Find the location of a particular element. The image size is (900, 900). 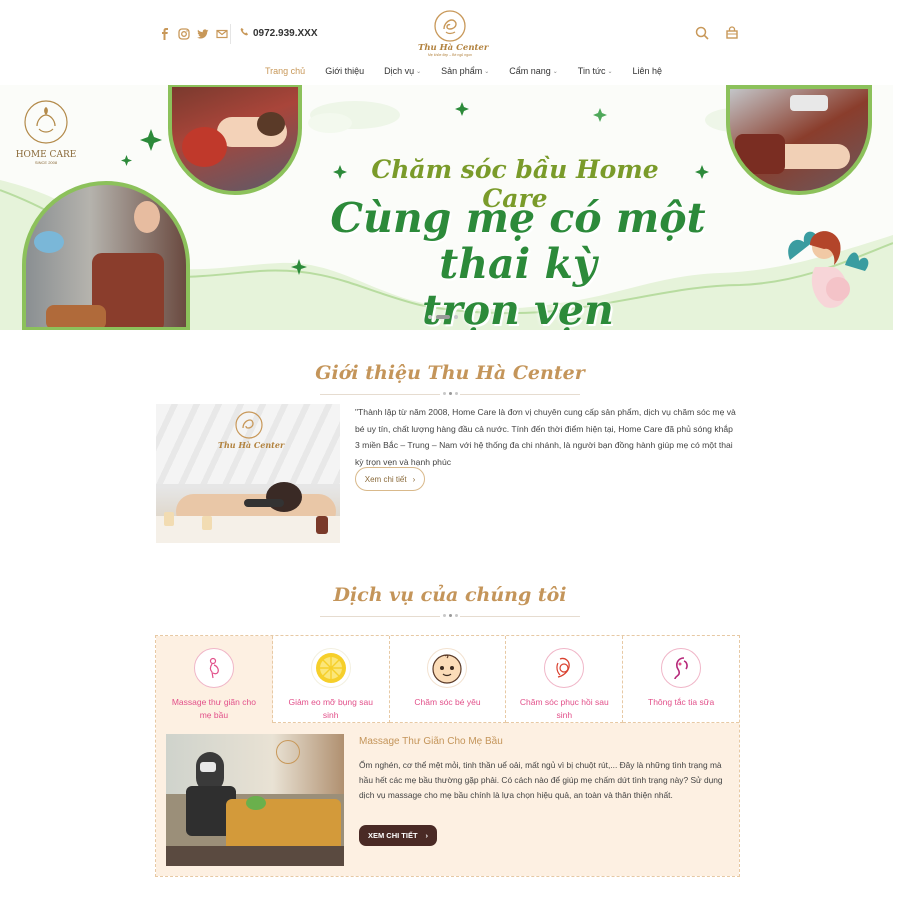

hero-title-line1: Cùng mẹ có một thai kỳ is located at coordinates (518, 241).